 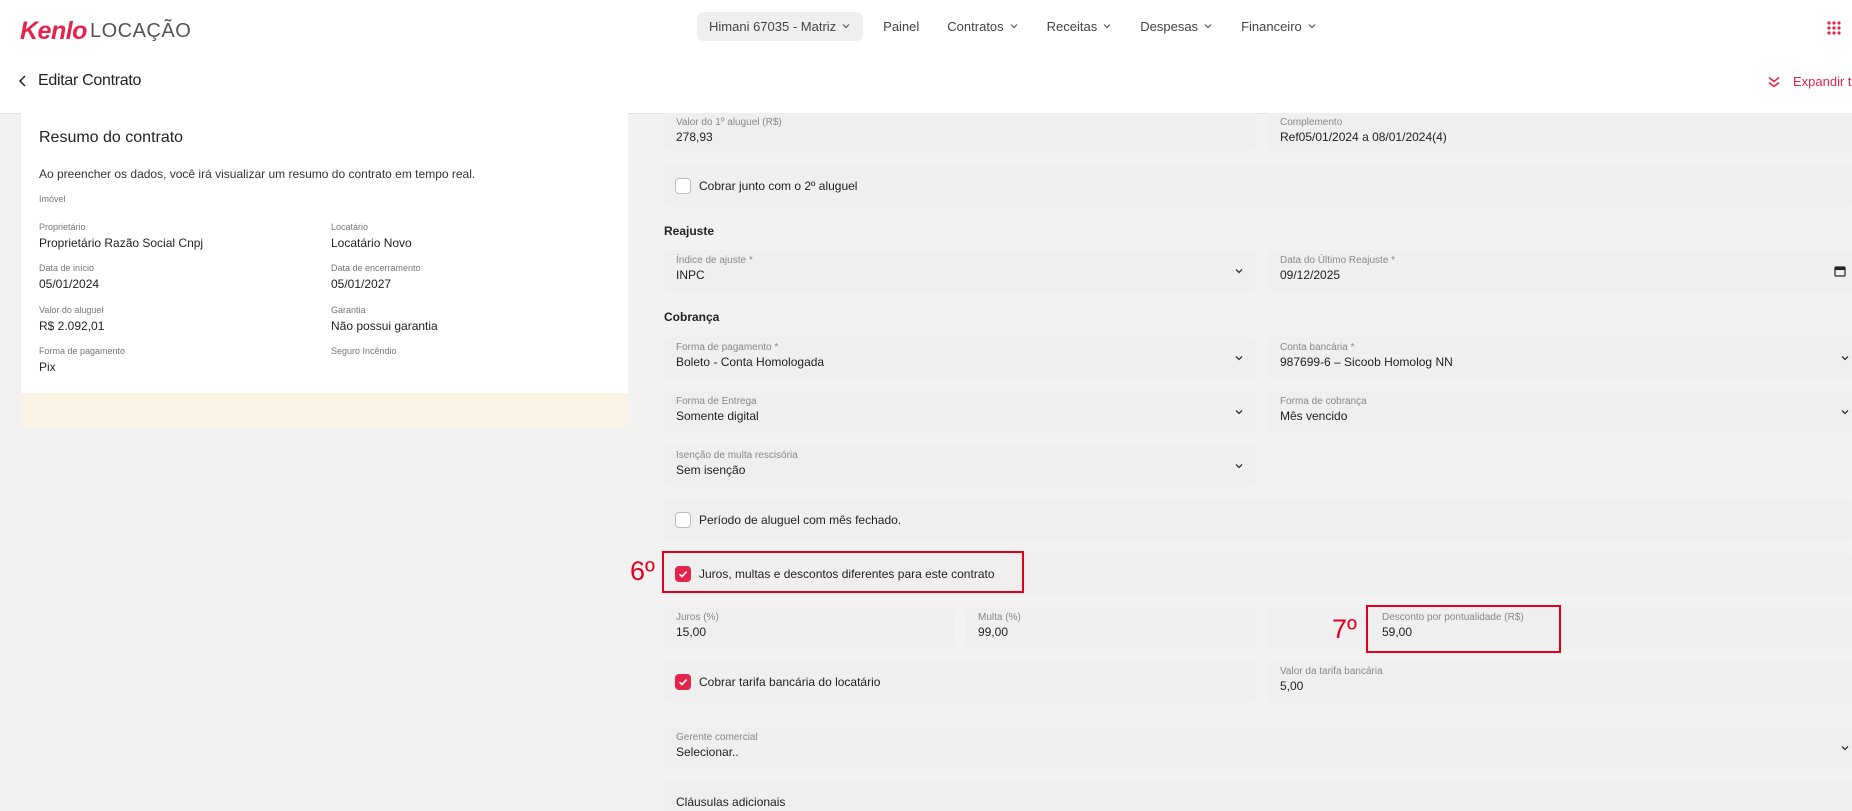 I want to click on summary-title: Resumo do contrato, so click(x=111, y=137).